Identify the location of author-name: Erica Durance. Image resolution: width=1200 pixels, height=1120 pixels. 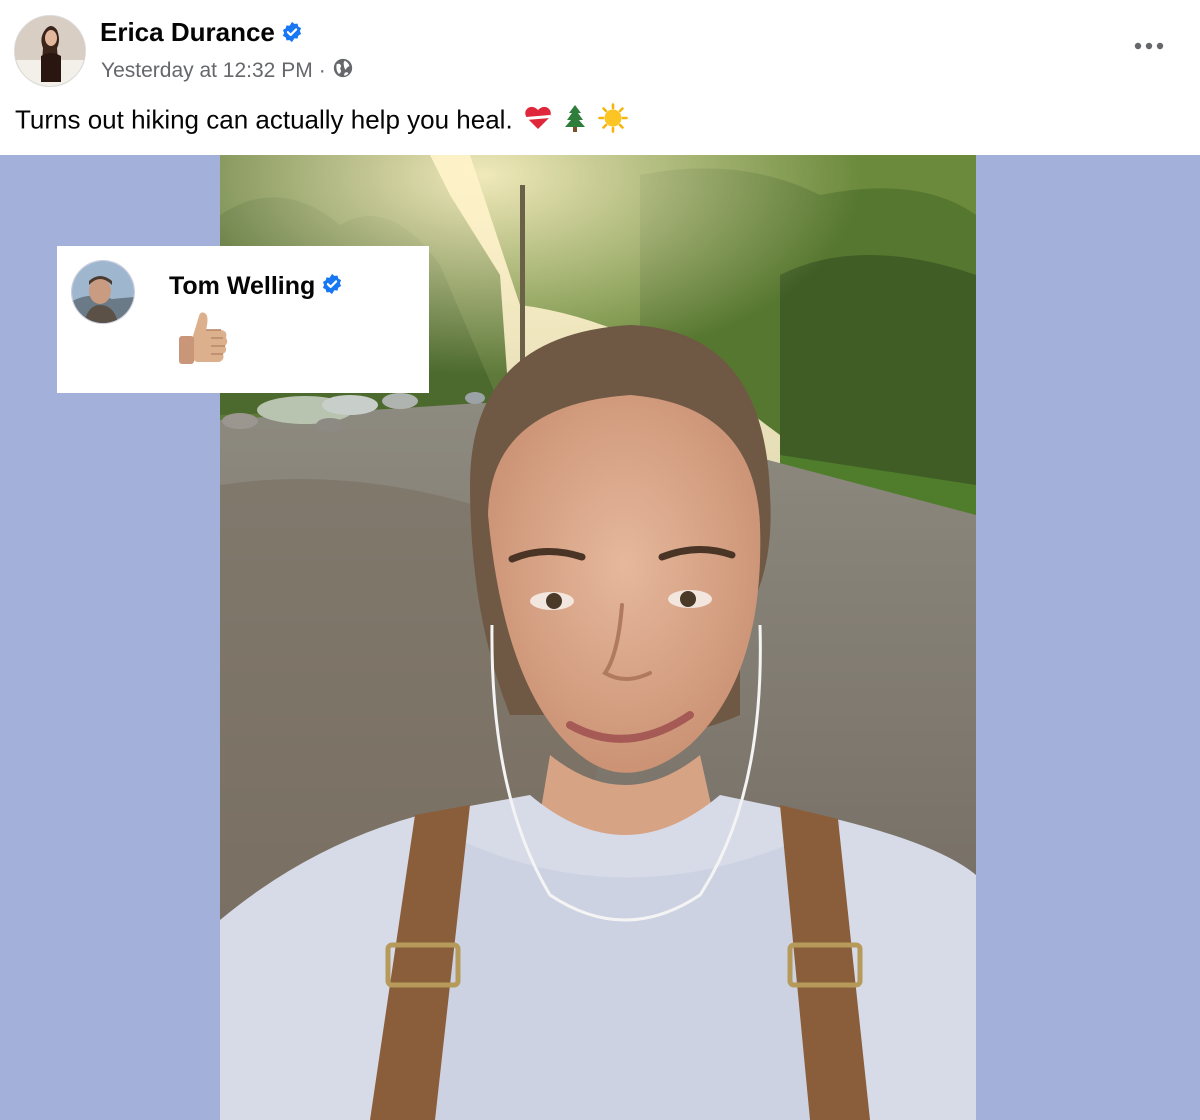
(187, 32).